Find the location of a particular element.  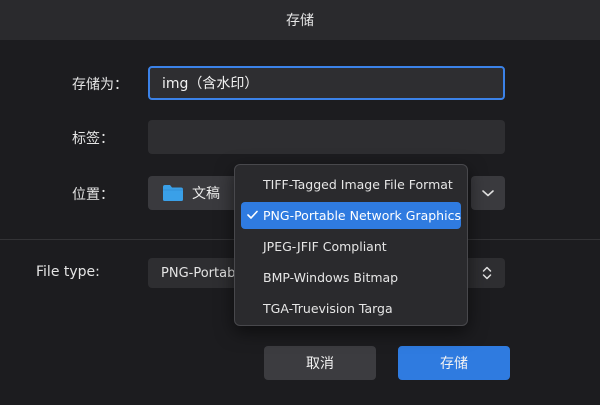

format-menu-item-bmp: BMP-Windows Bitmap is located at coordinates (351, 277).